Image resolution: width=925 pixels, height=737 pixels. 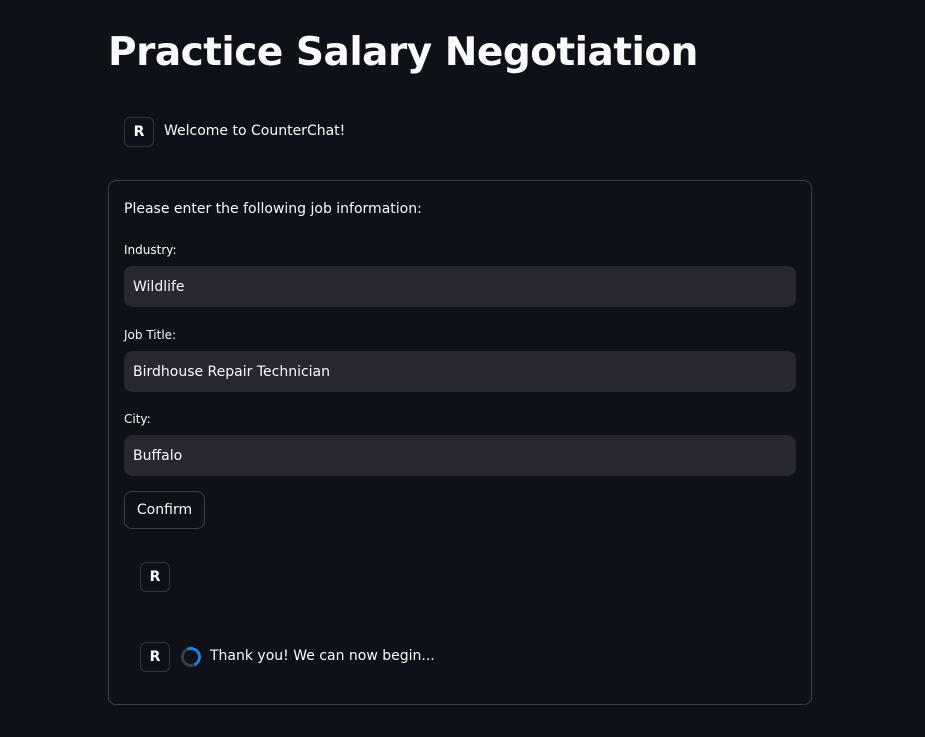 What do you see at coordinates (164, 510) in the screenshot?
I see `confirm-button: Confirm` at bounding box center [164, 510].